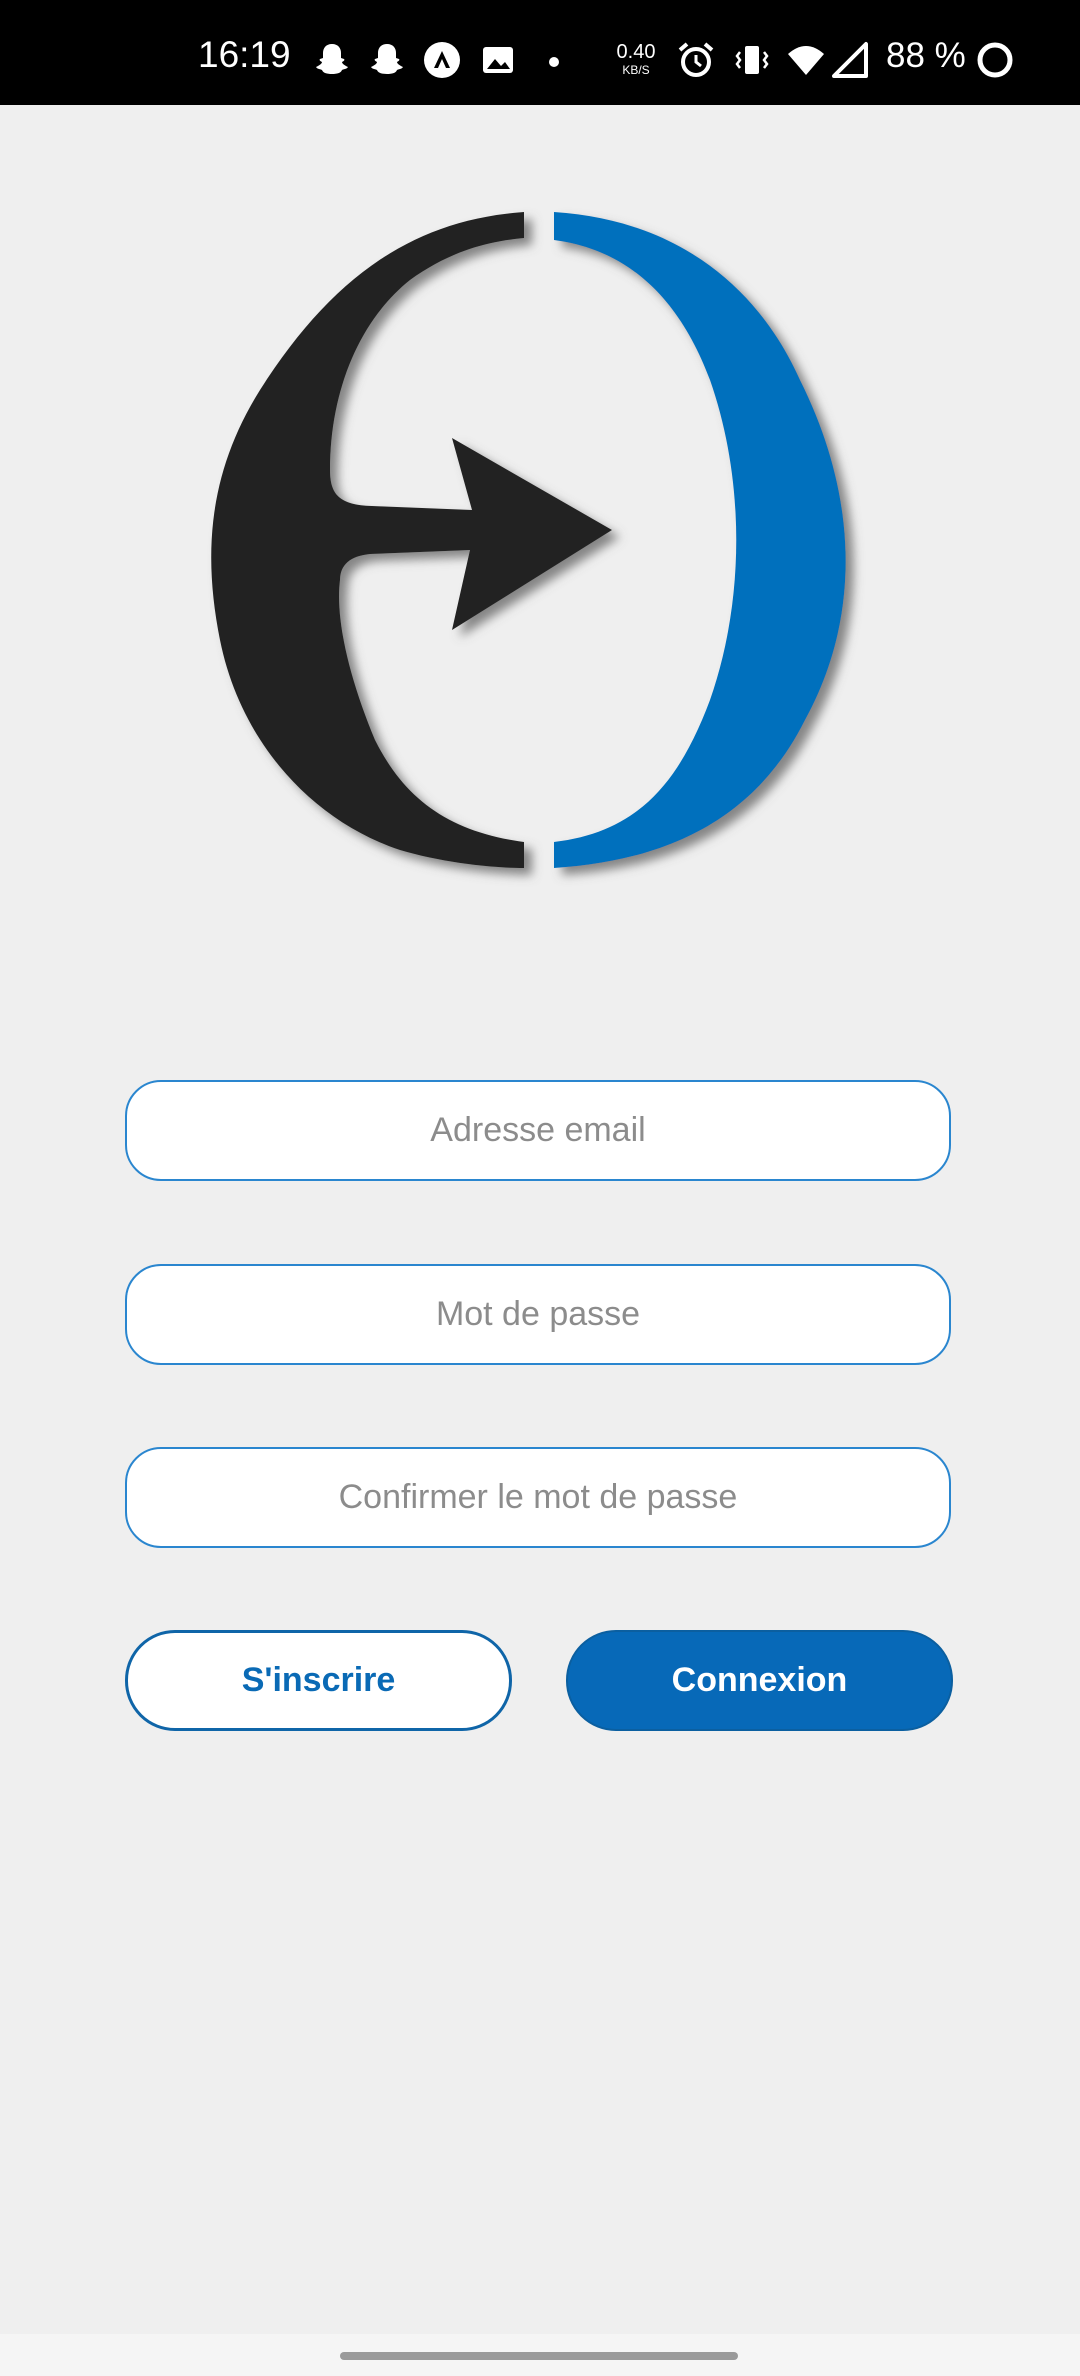  I want to click on status-bar: 16:19 0.40 KB/S 88 %, so click(540, 52).